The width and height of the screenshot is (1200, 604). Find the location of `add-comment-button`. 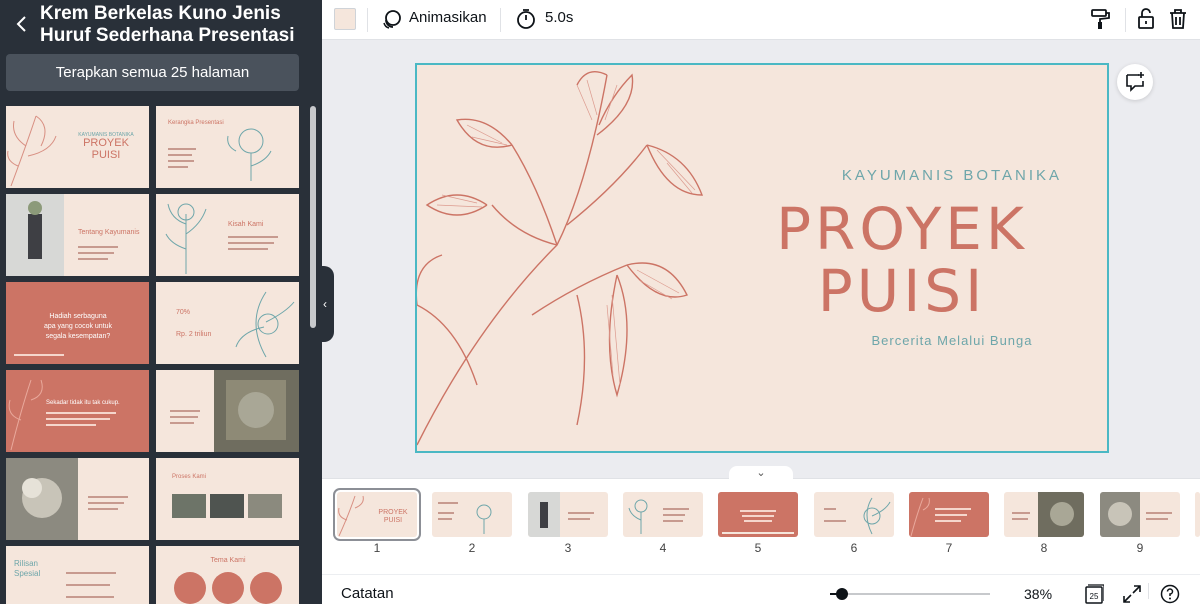

add-comment-button is located at coordinates (1135, 82).